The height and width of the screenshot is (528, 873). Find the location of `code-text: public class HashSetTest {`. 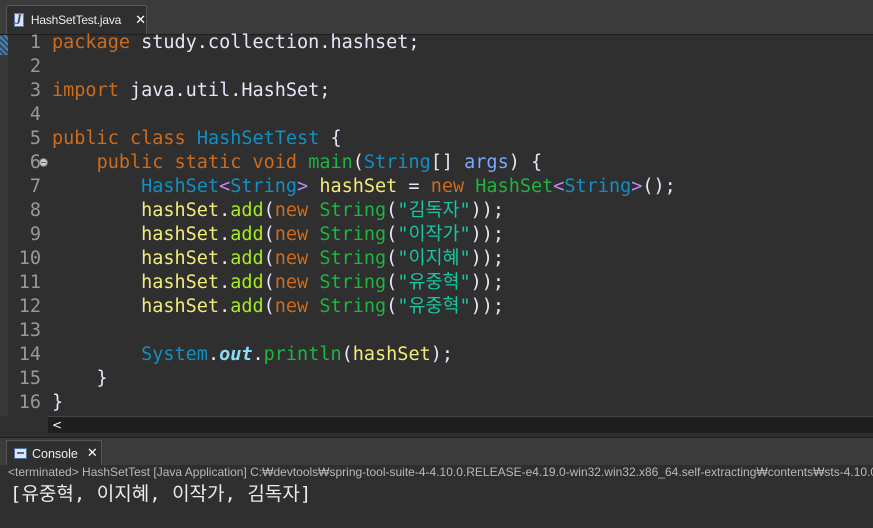

code-text: public class HashSetTest { is located at coordinates (197, 139).